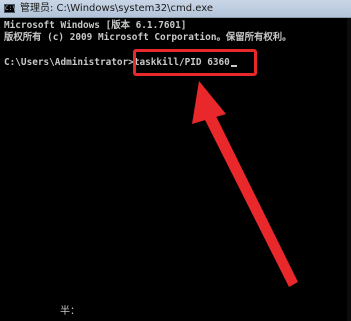  Describe the element at coordinates (250, 198) in the screenshot. I see `arrow-shaft` at that location.